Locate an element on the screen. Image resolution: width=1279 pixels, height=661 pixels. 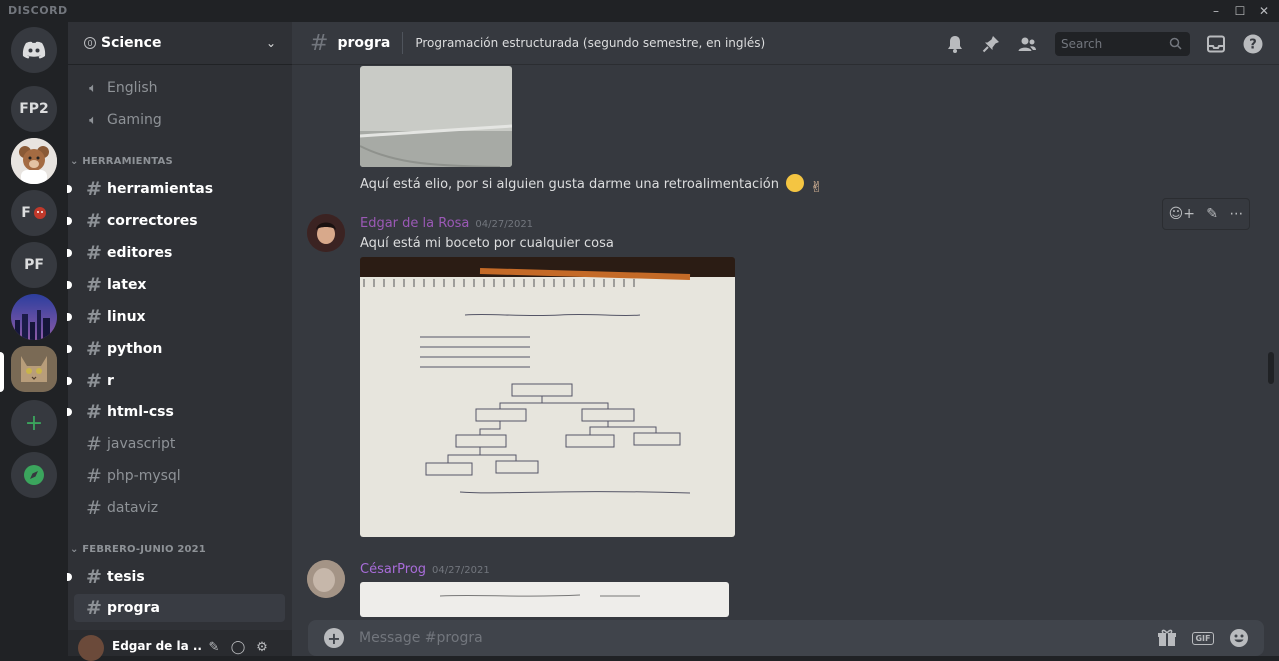
channel-linux: # linux is located at coordinates (176, 317).